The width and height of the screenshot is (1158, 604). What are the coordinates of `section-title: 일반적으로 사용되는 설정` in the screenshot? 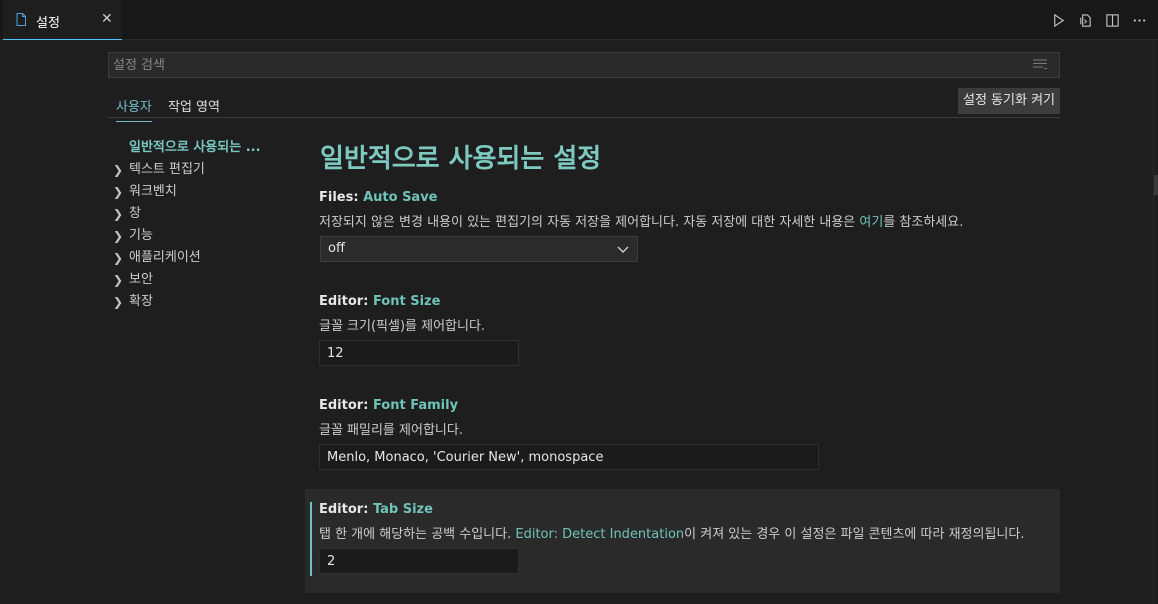 It's located at (461, 159).